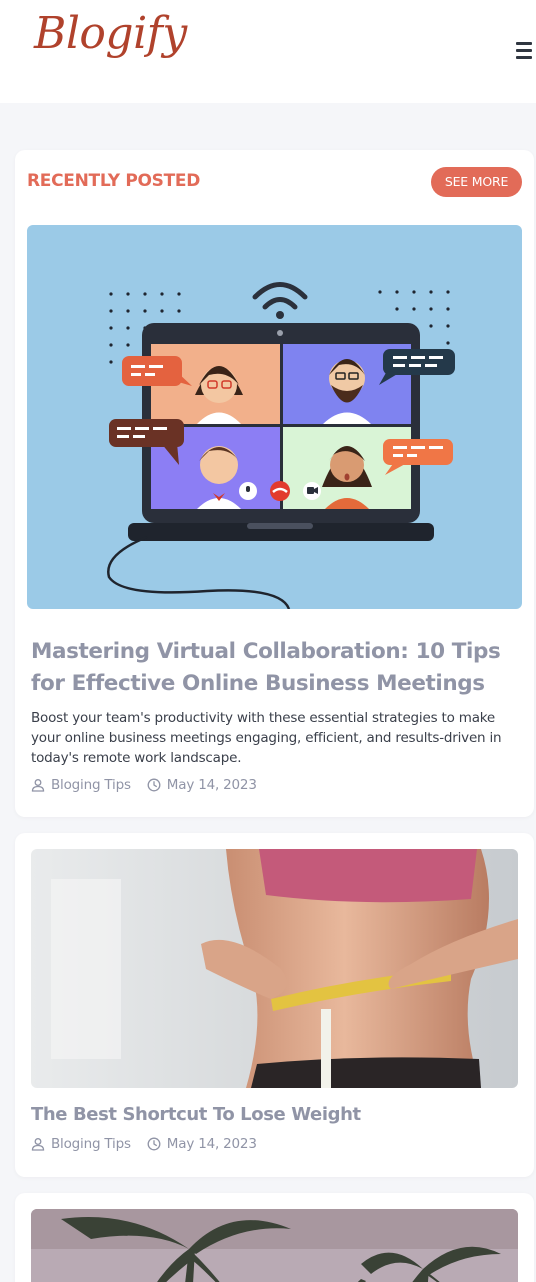  What do you see at coordinates (476, 182) in the screenshot?
I see `see-more-button: SEE MORE` at bounding box center [476, 182].